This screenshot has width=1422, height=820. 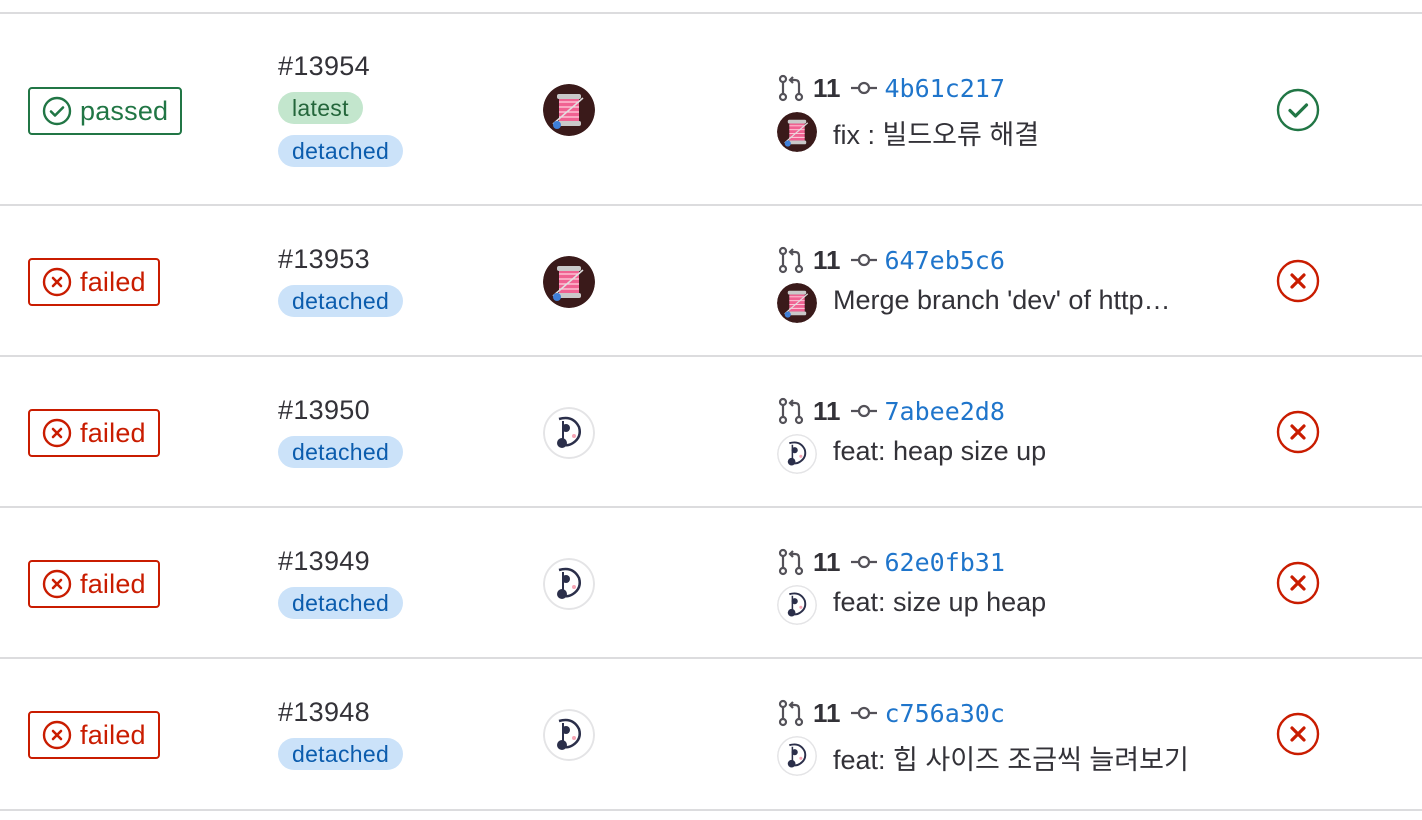 What do you see at coordinates (324, 66) in the screenshot?
I see `pipeline-id: #13954` at bounding box center [324, 66].